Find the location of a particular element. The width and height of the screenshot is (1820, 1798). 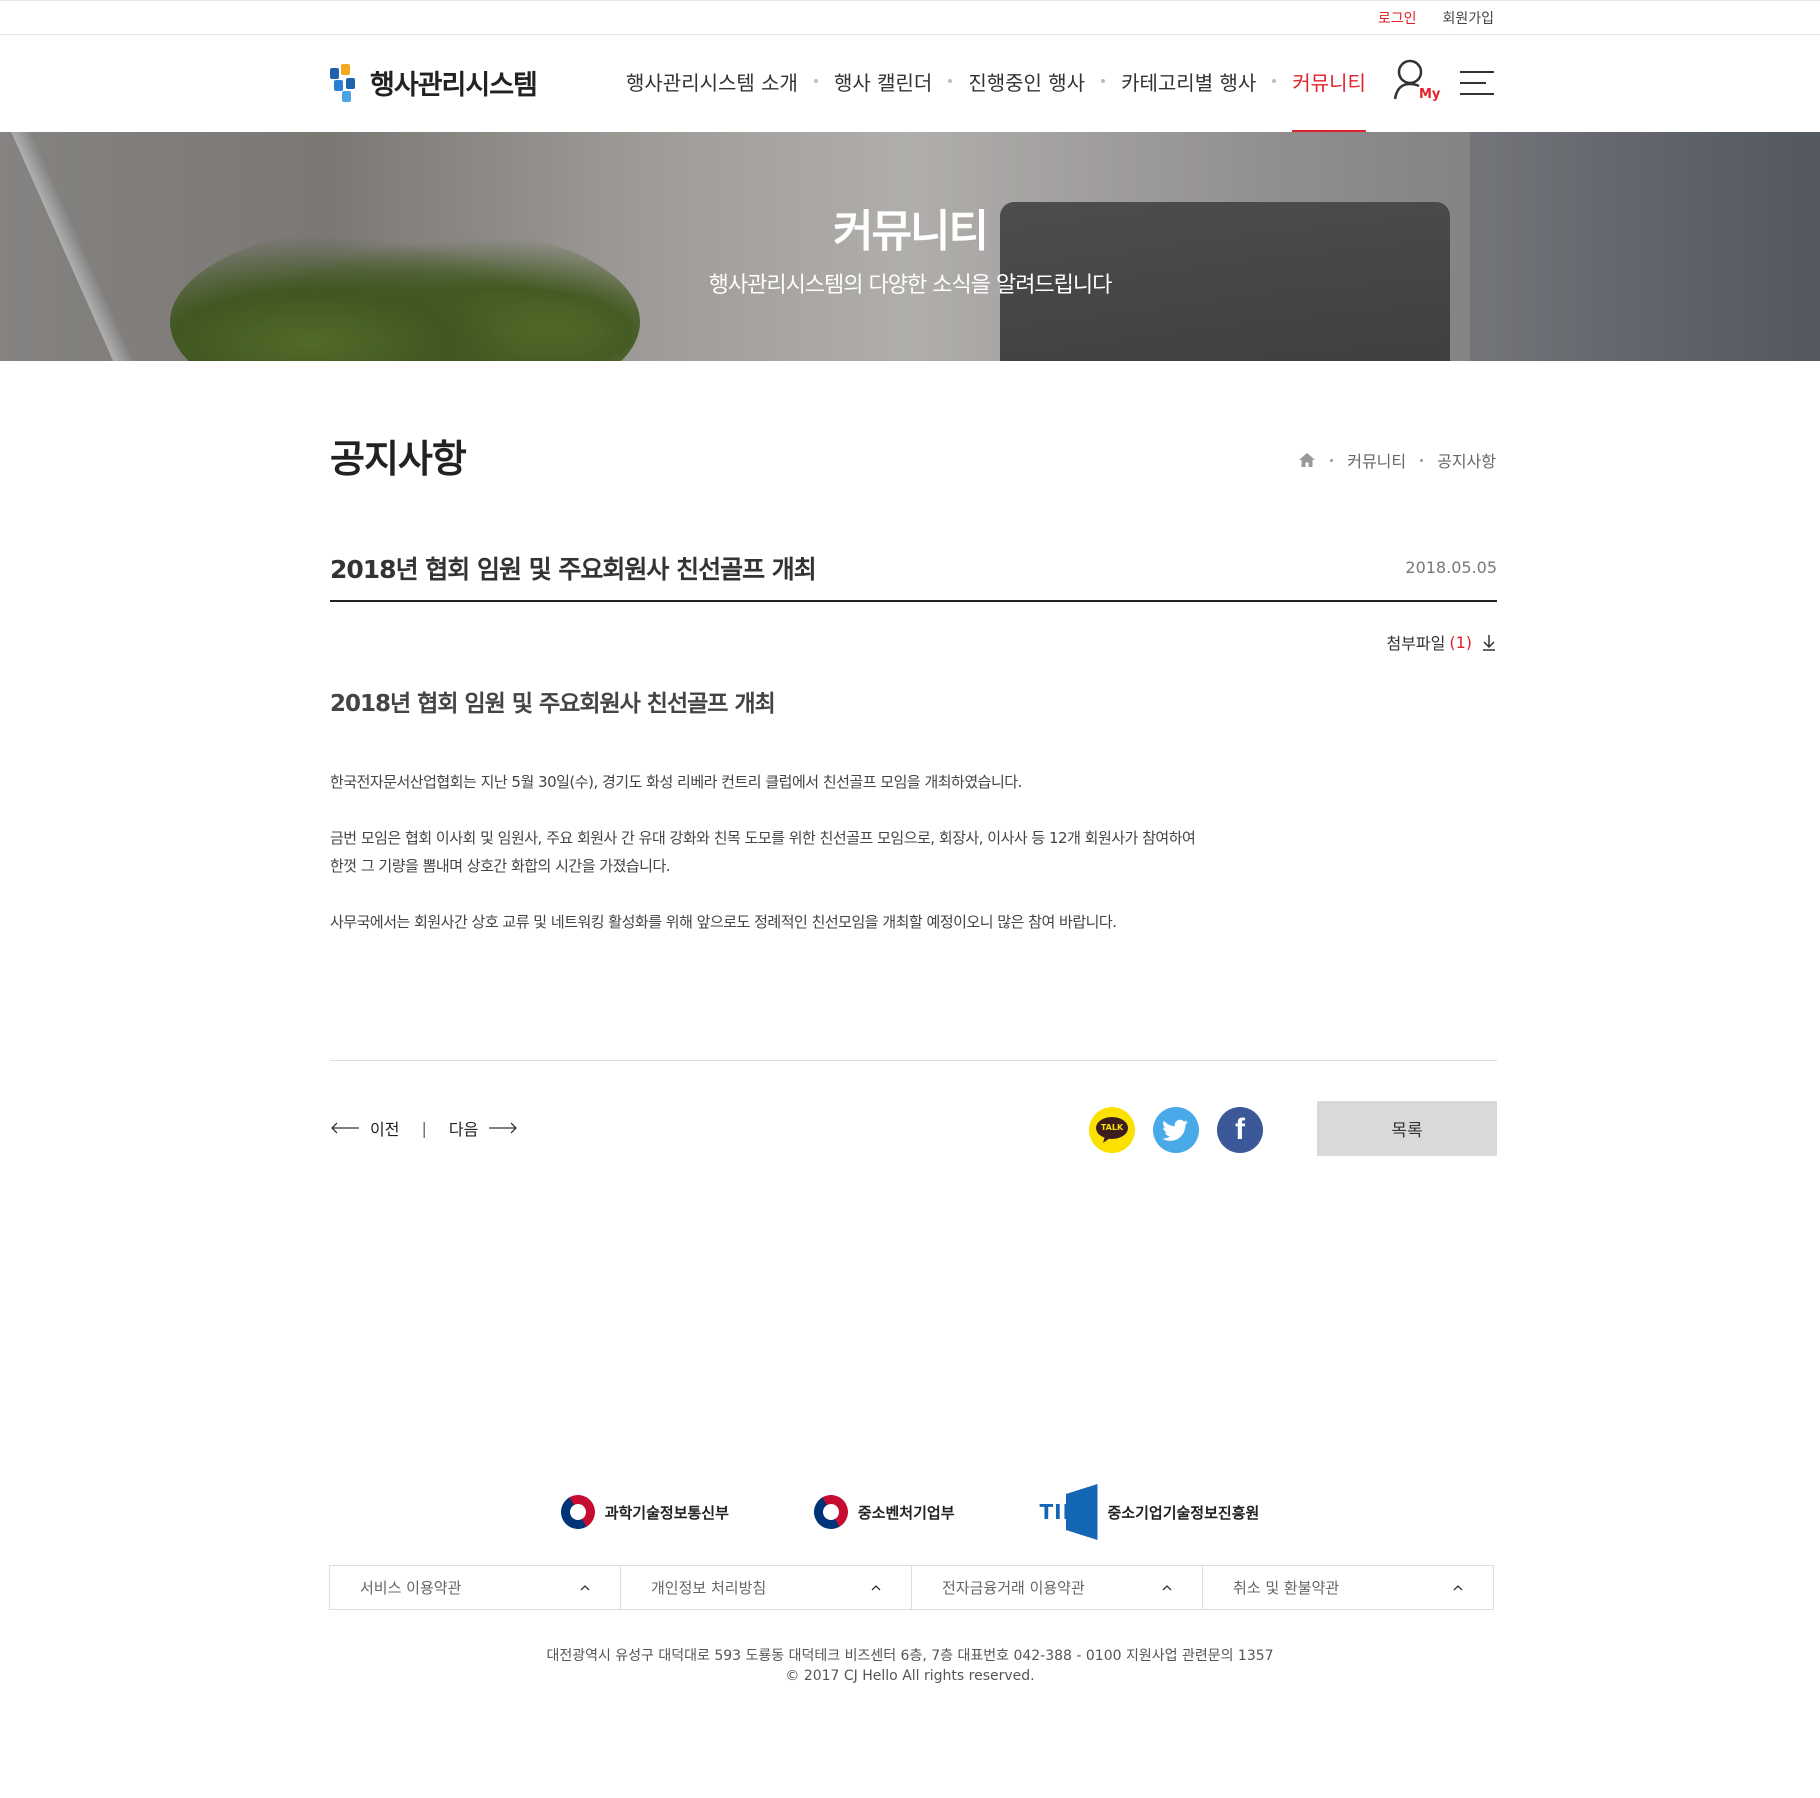

share-buttons: TALK f is located at coordinates (1176, 1130).